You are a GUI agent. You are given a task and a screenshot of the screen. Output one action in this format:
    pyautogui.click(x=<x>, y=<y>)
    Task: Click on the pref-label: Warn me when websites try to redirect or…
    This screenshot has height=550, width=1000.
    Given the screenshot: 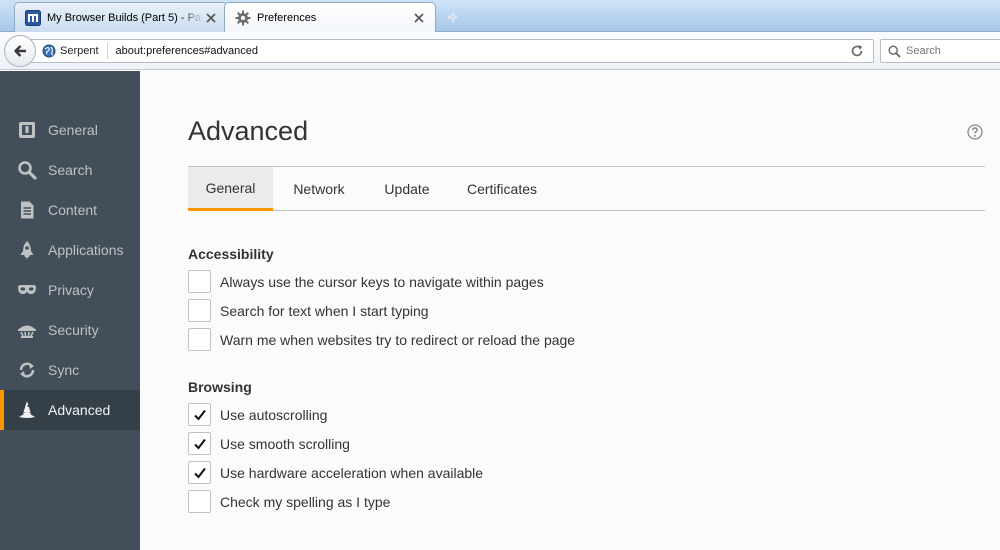 What is the action you would take?
    pyautogui.click(x=398, y=339)
    